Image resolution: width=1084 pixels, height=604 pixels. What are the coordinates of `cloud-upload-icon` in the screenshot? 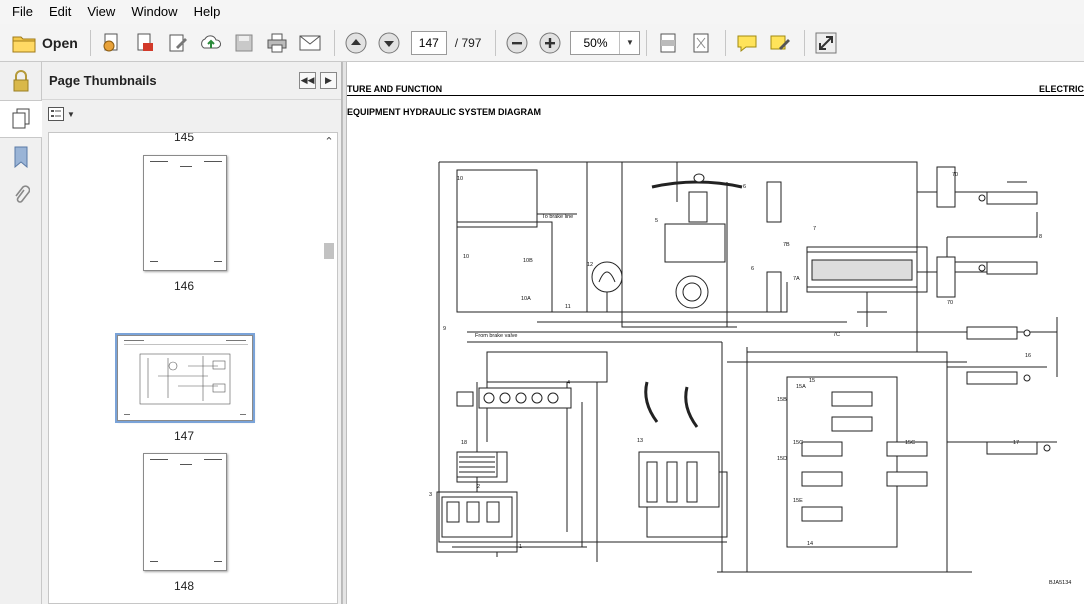 It's located at (210, 41).